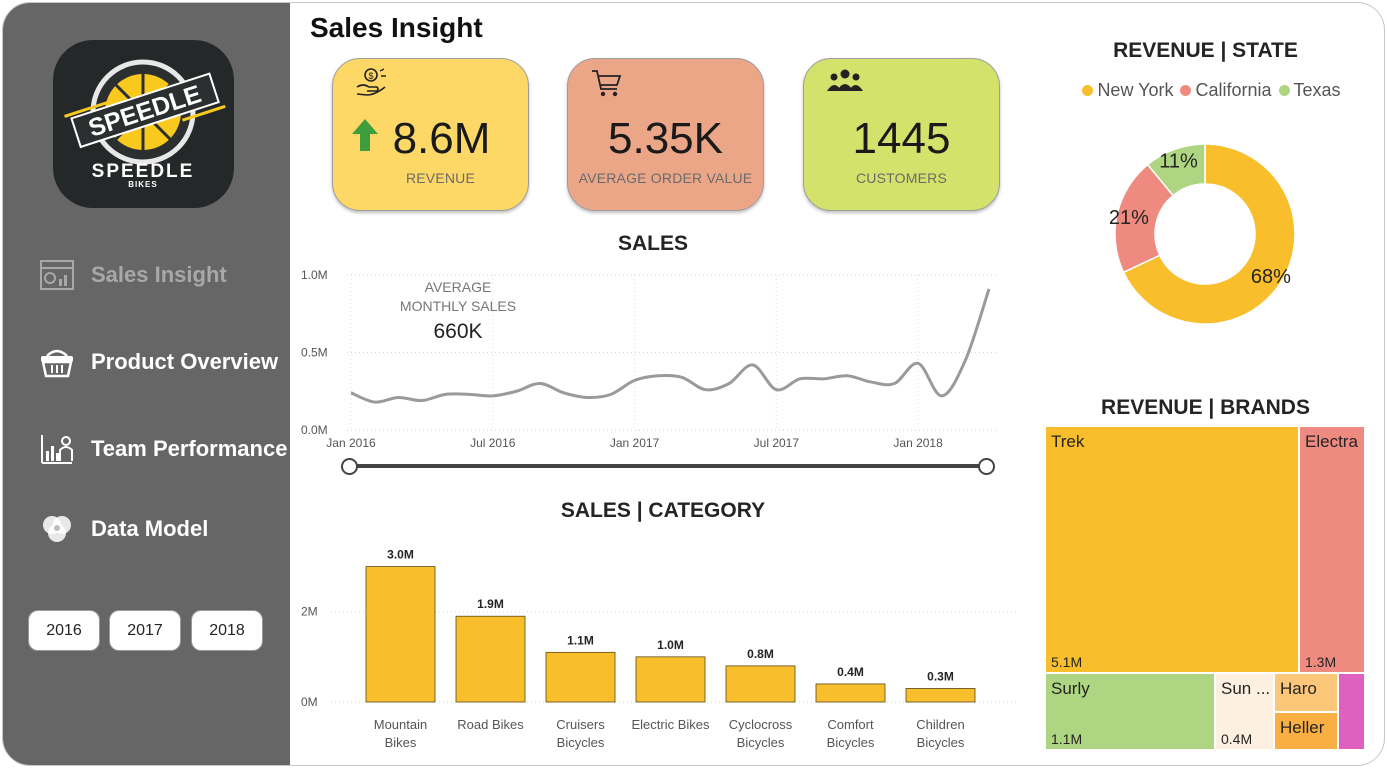  I want to click on treemap-cell-value: 0.4M, so click(1237, 739).